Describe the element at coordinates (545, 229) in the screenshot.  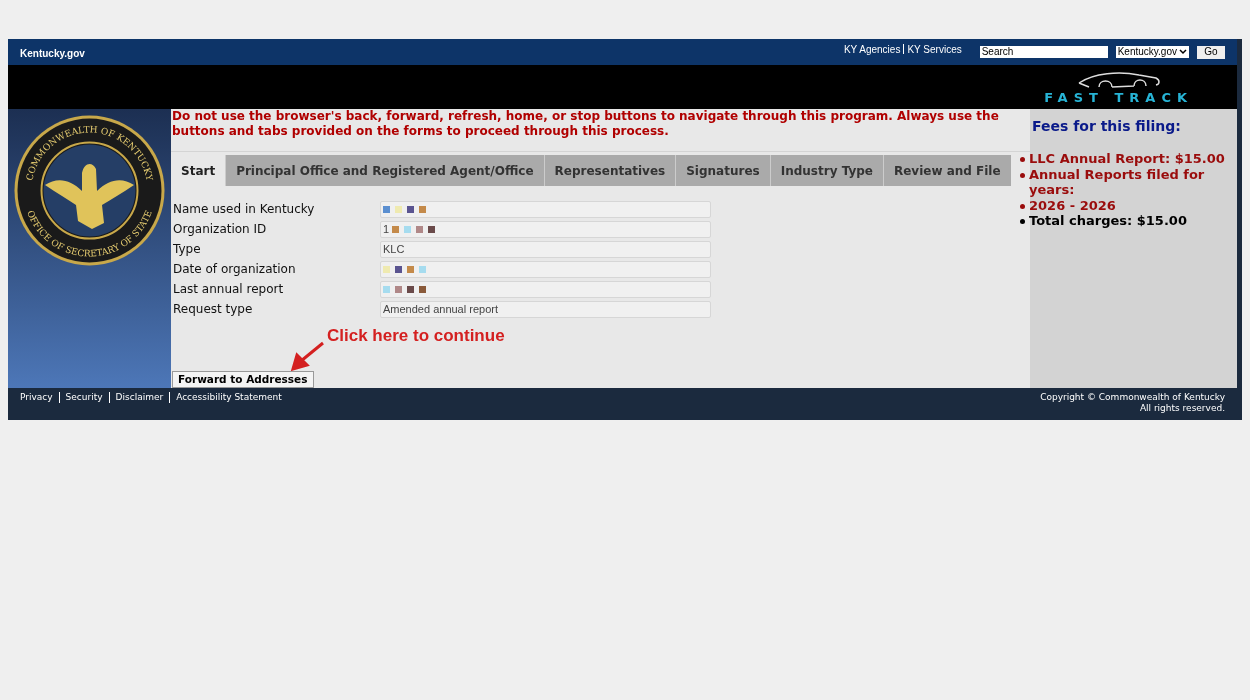
I see `input-field: 1` at that location.